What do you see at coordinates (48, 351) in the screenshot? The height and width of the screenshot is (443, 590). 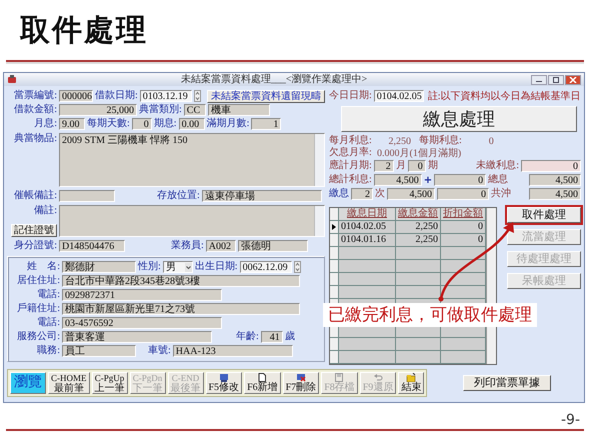 I see `field-label: 職務:` at bounding box center [48, 351].